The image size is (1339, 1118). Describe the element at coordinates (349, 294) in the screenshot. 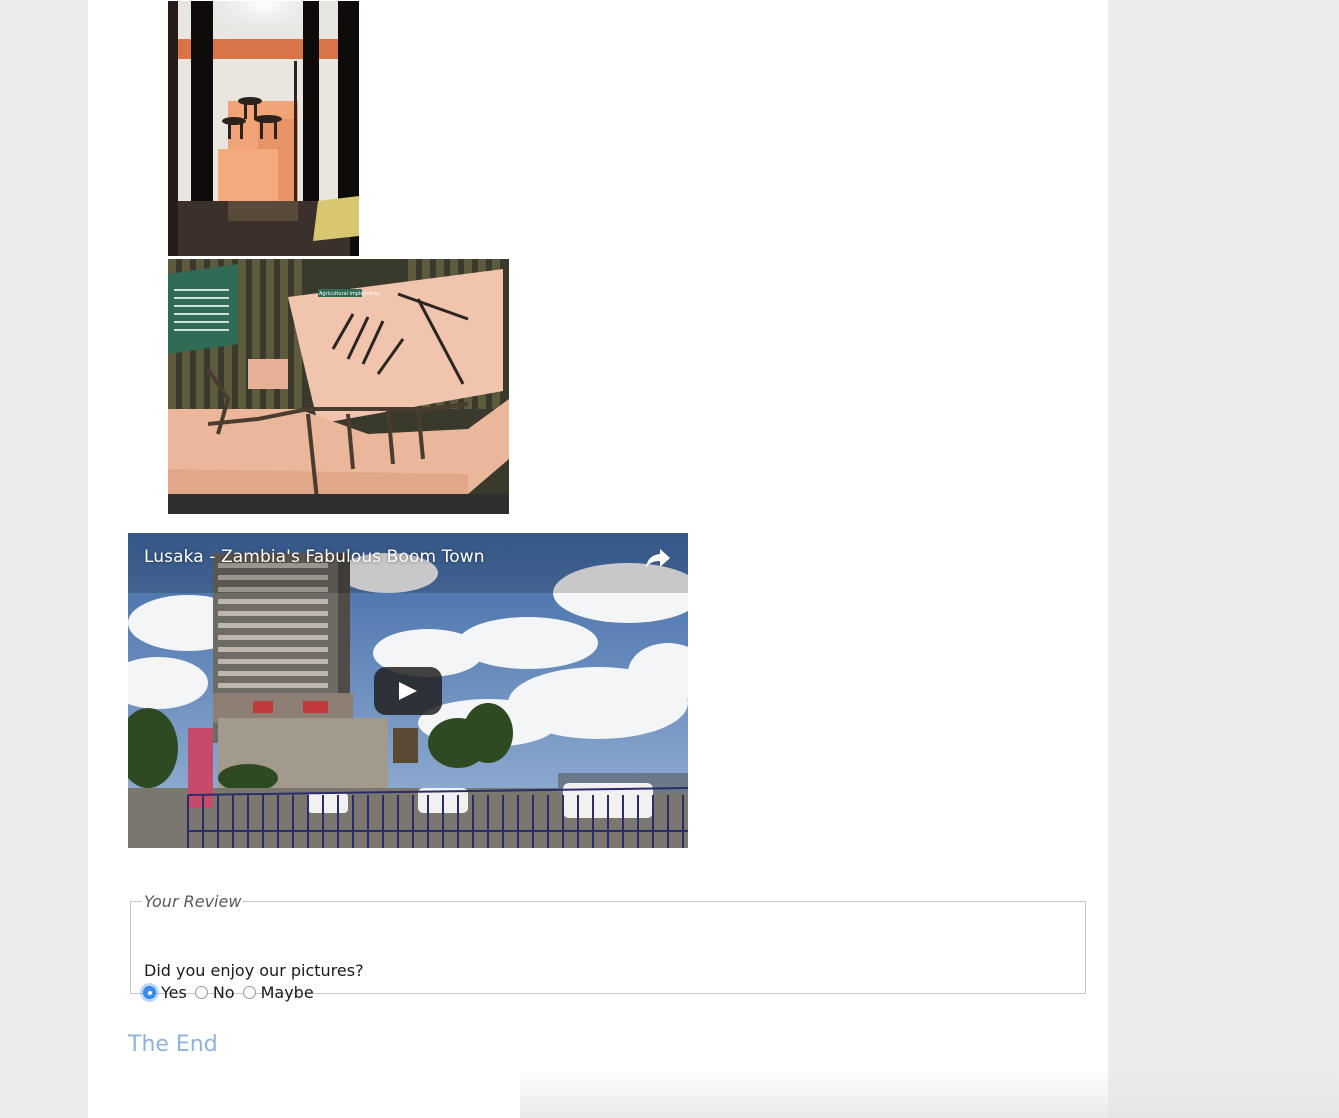

I see `agricultural-implements-sign: Agricultural implements` at that location.